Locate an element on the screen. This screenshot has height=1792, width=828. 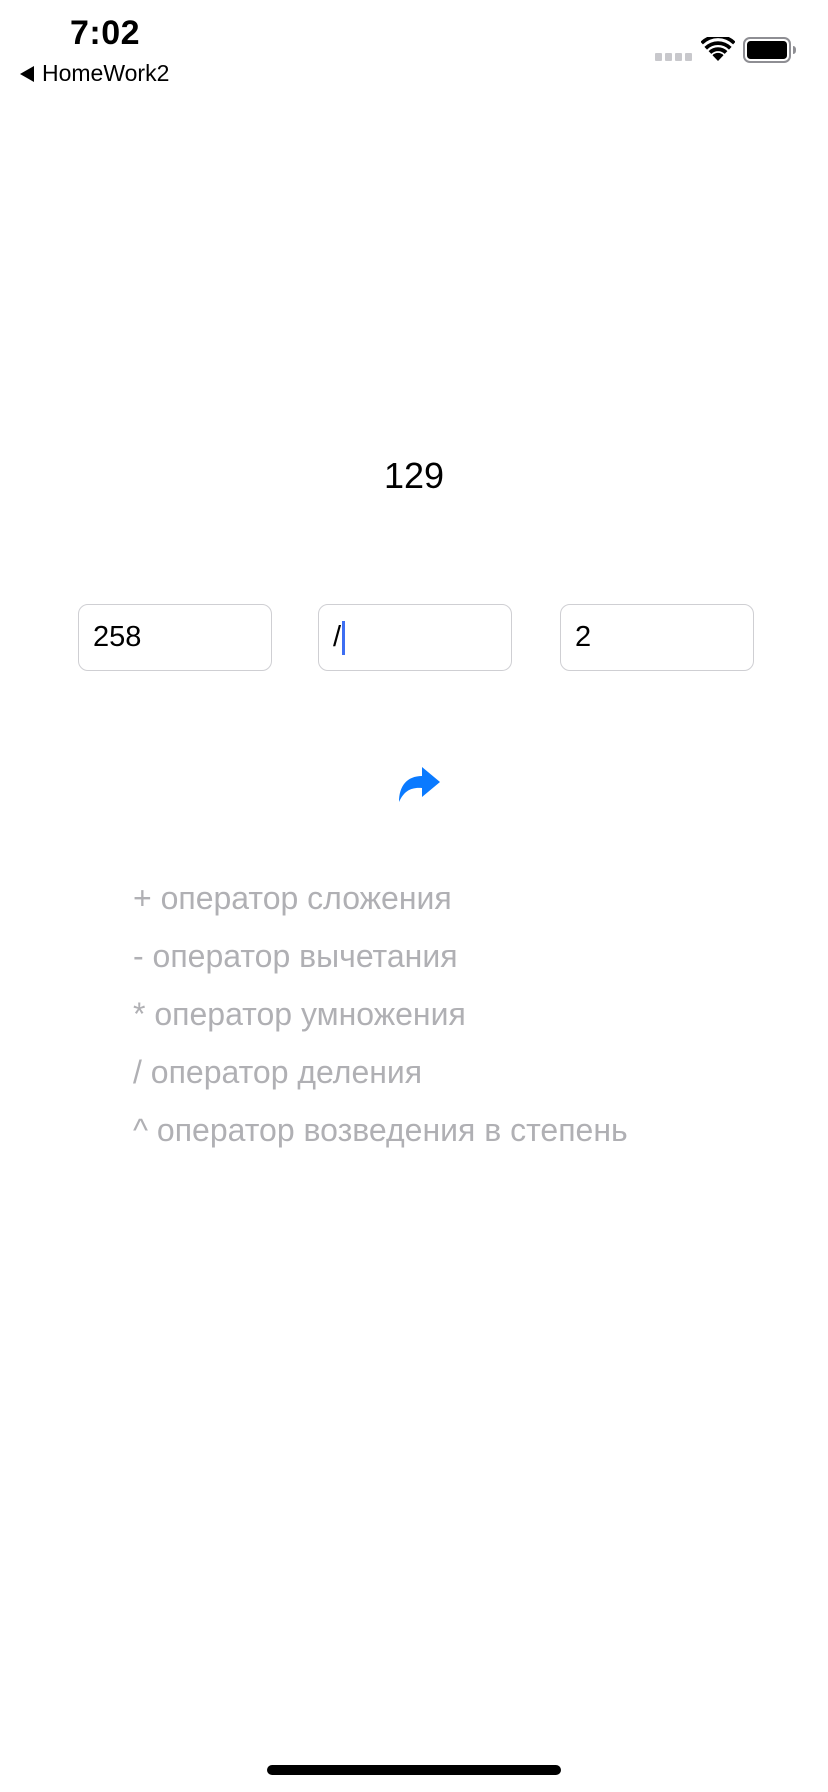
home-indicator is located at coordinates (414, 1770).